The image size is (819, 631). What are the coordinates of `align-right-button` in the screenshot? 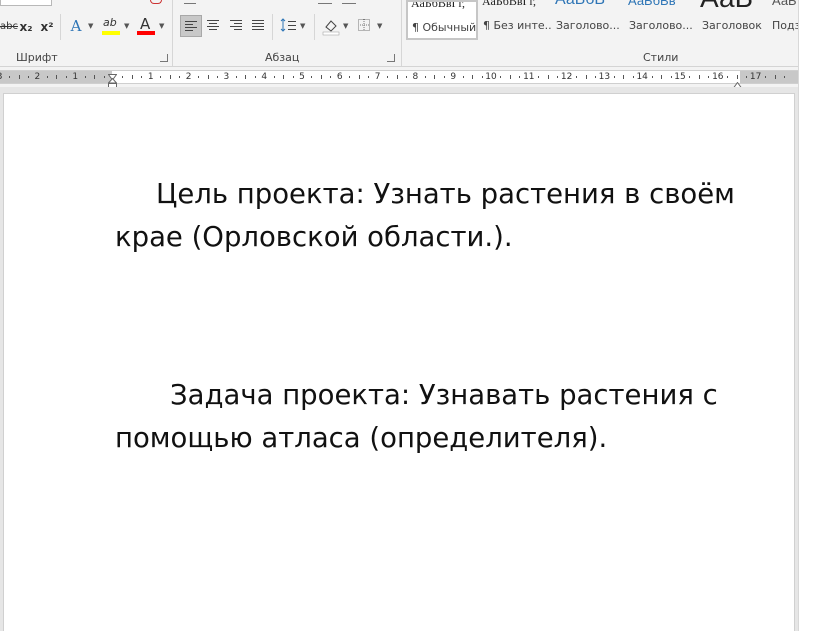 It's located at (237, 26).